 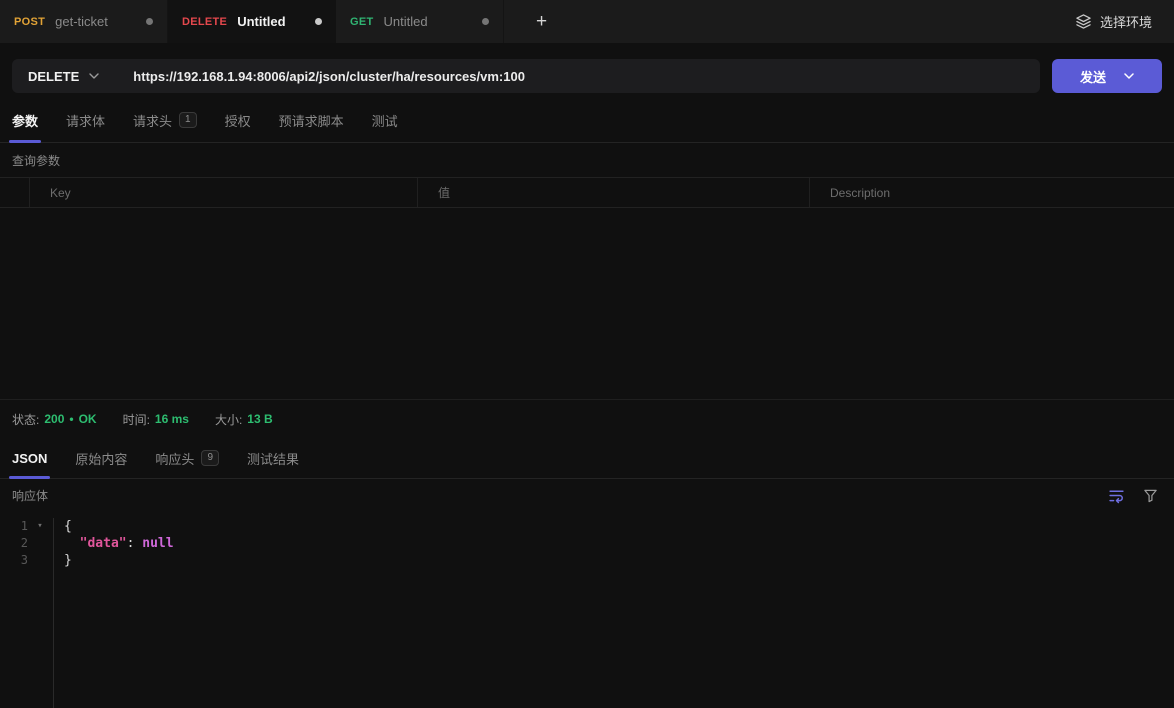 What do you see at coordinates (614, 543) in the screenshot?
I see `code-line-2: "data": null` at bounding box center [614, 543].